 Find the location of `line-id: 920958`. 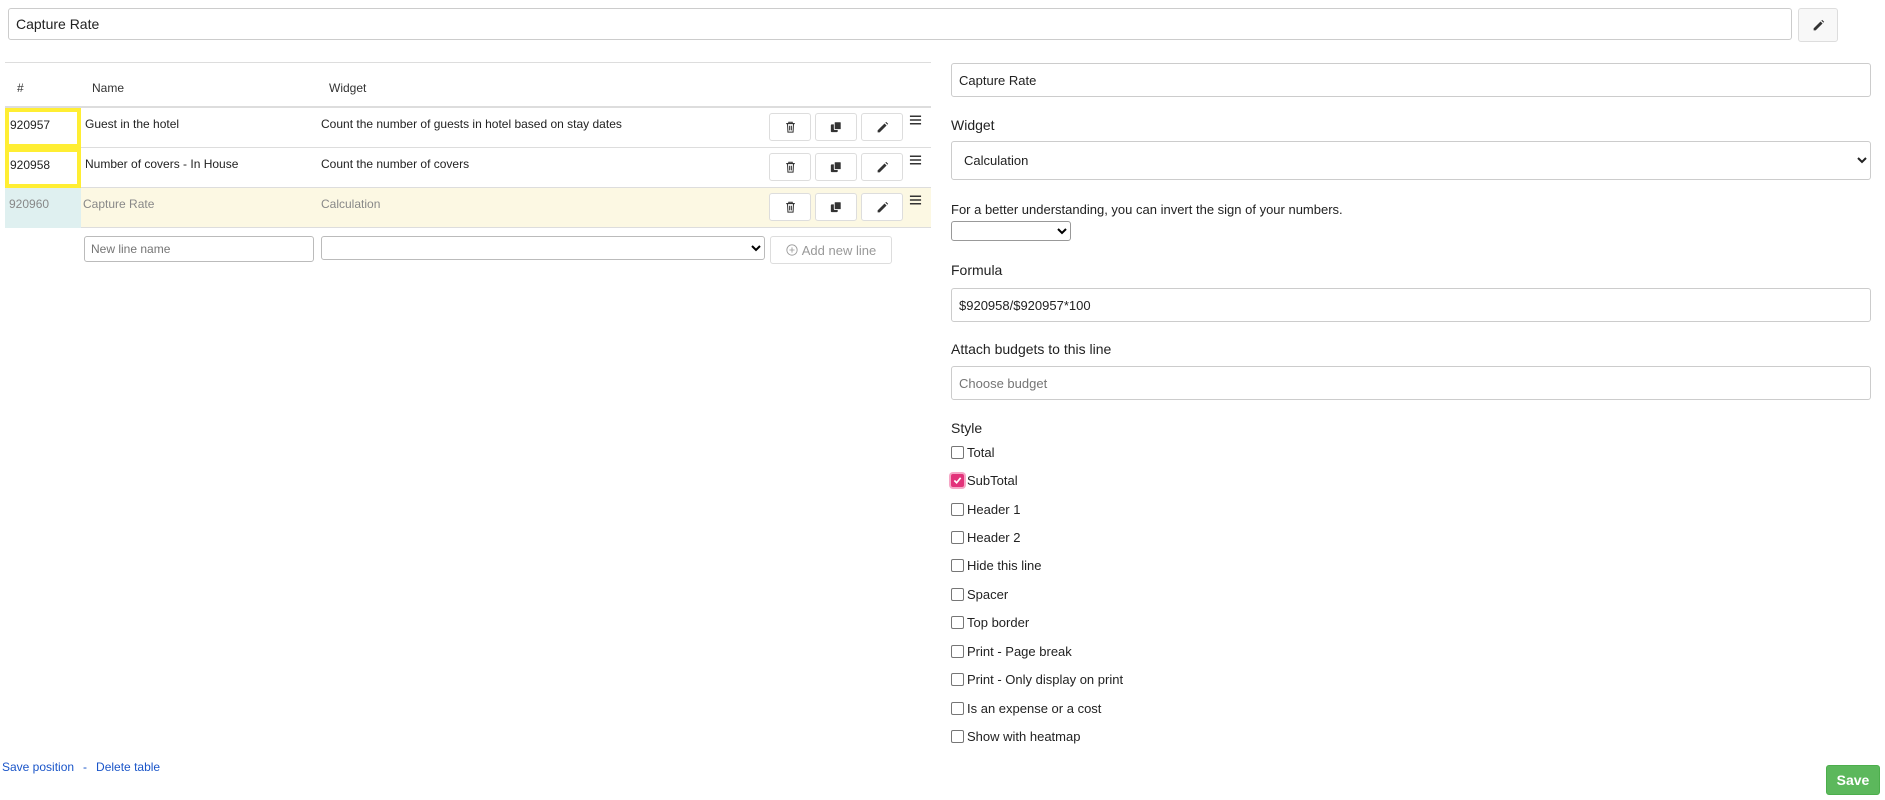

line-id: 920958 is located at coordinates (43, 168).